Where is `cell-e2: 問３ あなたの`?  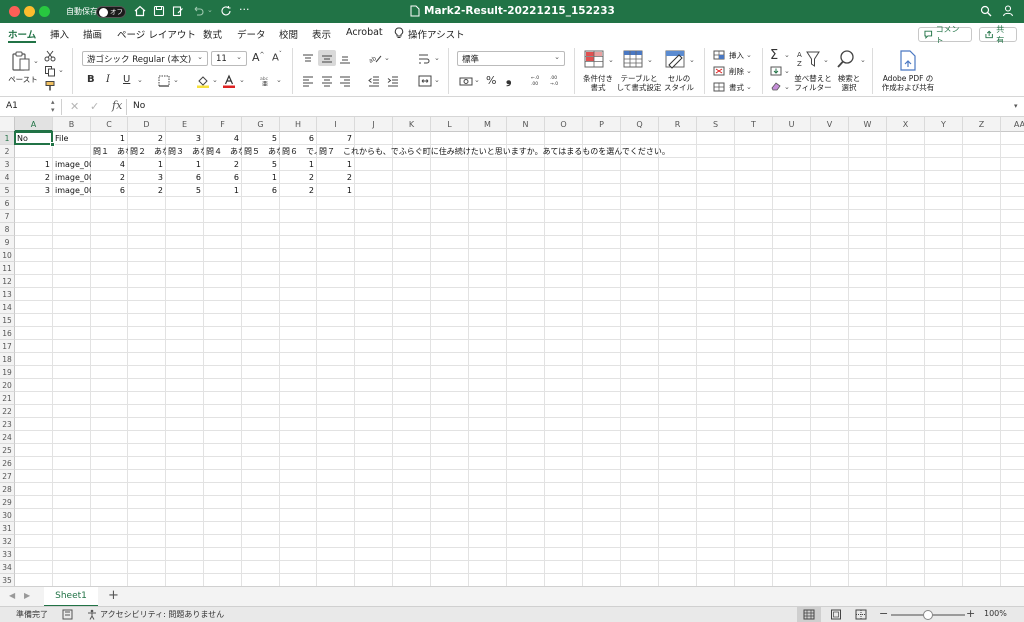
cell-e2: 問３ あなたの is located at coordinates (185, 151).